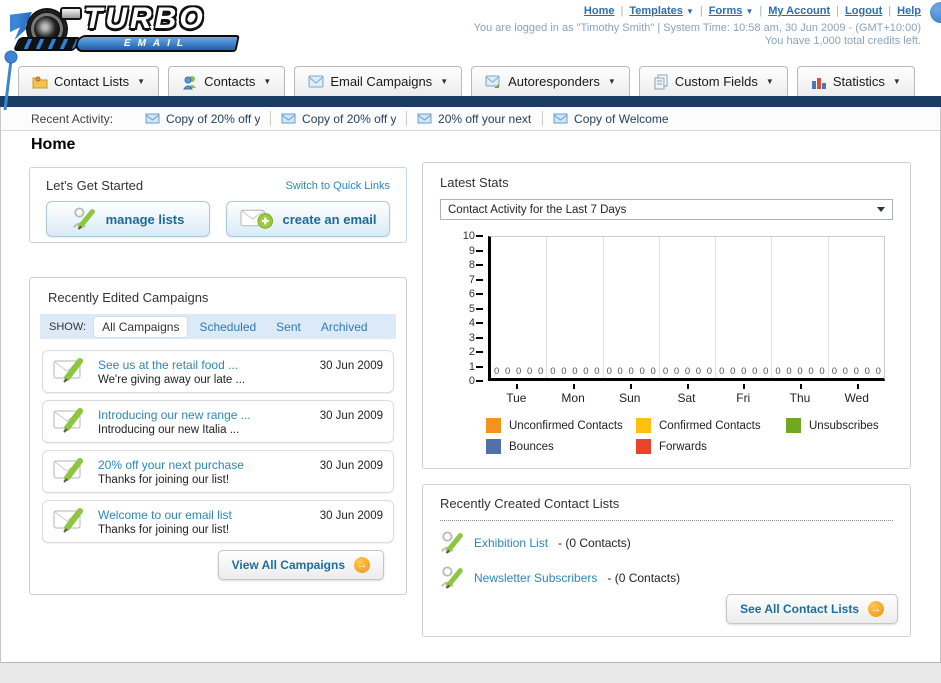 Image resolution: width=941 pixels, height=683 pixels. What do you see at coordinates (329, 219) in the screenshot?
I see `button-label: create an email` at bounding box center [329, 219].